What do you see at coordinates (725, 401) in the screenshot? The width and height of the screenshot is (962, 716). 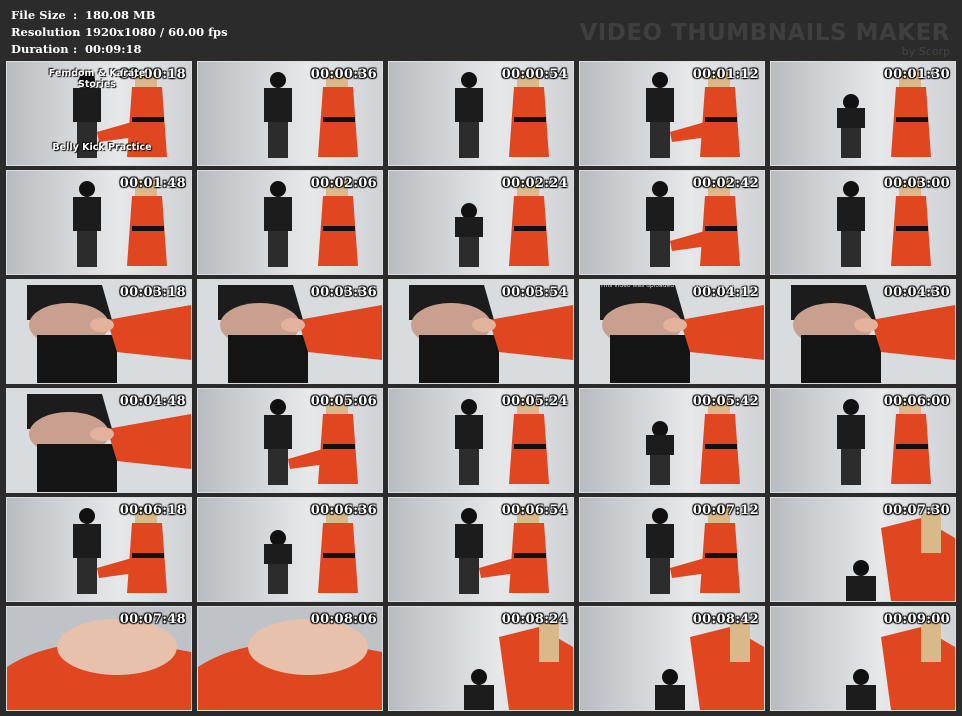 I see `thumbnail-timestamp: 00:05:42` at bounding box center [725, 401].